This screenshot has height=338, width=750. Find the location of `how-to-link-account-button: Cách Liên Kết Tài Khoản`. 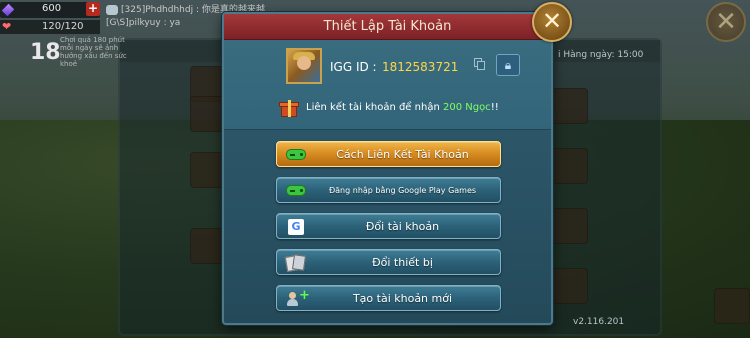

how-to-link-account-button: Cách Liên Kết Tài Khoản is located at coordinates (388, 154).